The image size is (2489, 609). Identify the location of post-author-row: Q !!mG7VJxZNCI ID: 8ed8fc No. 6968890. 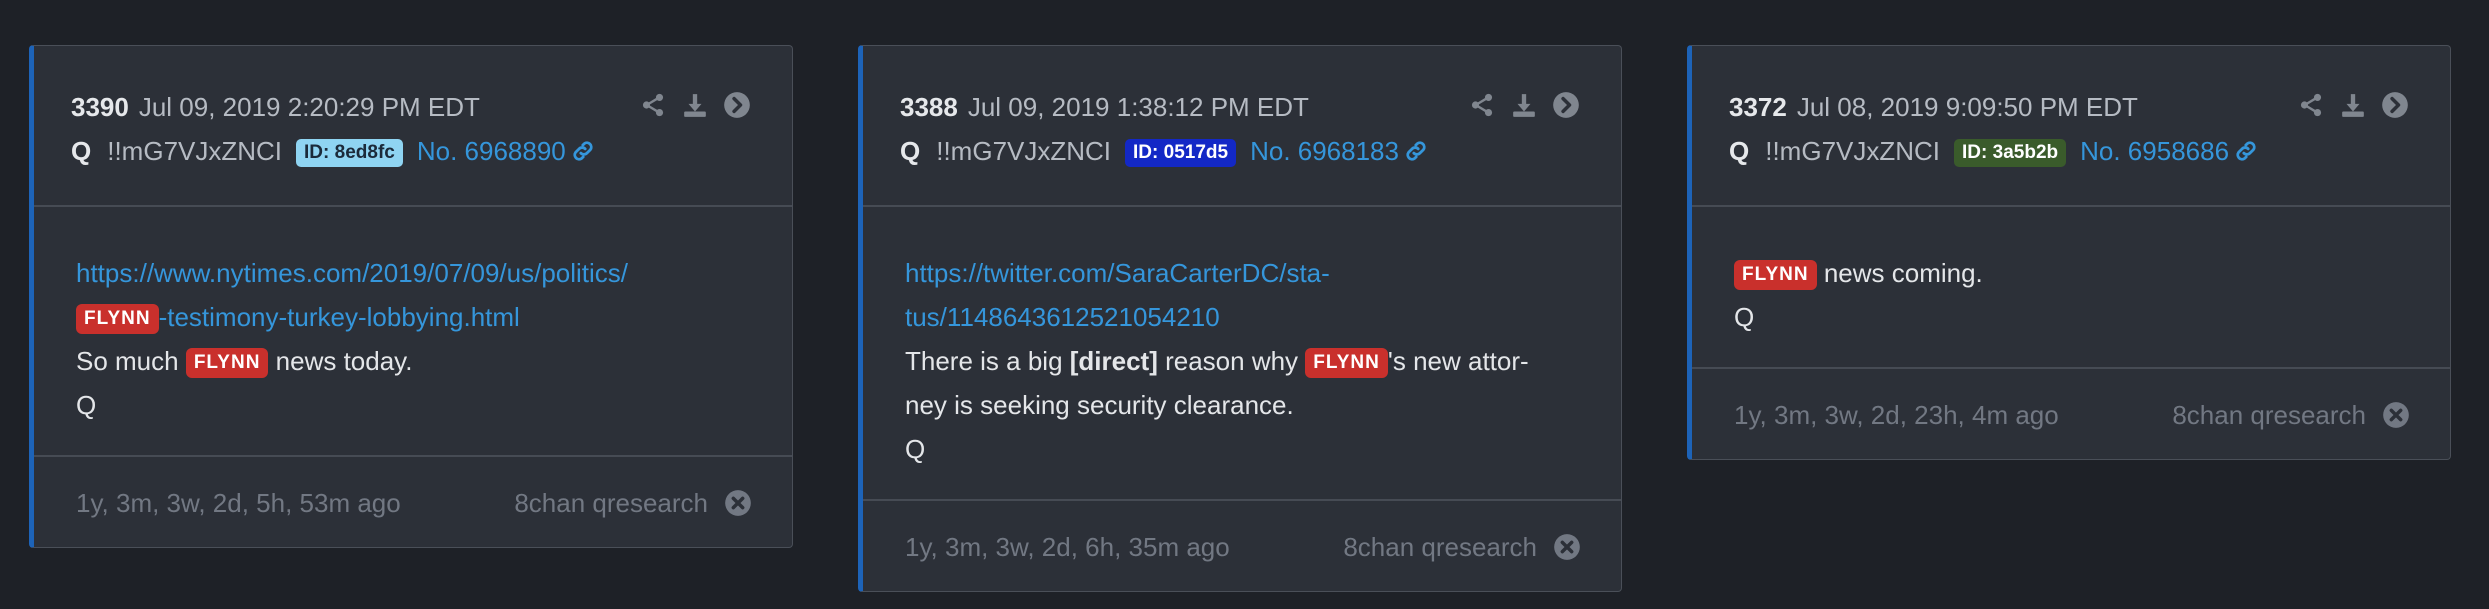
(333, 153).